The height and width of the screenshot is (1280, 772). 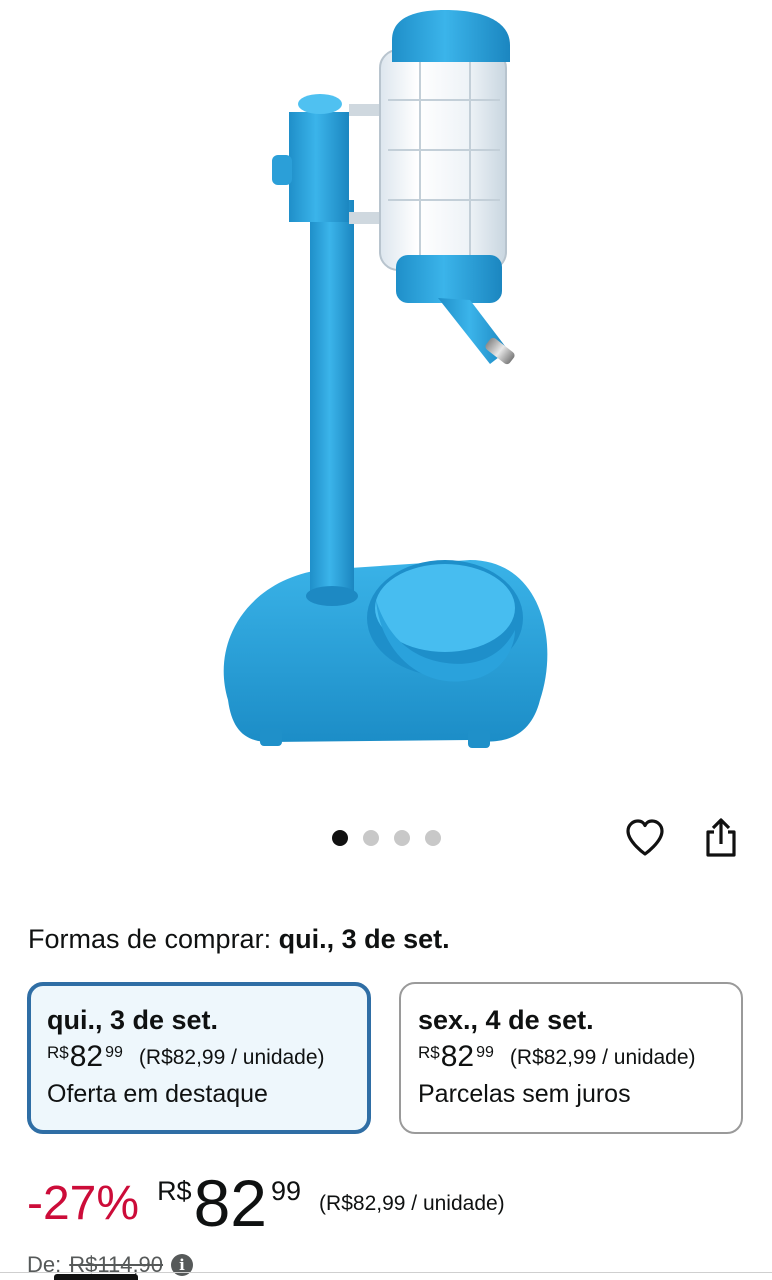 I want to click on favorite-button, so click(x=645, y=838).